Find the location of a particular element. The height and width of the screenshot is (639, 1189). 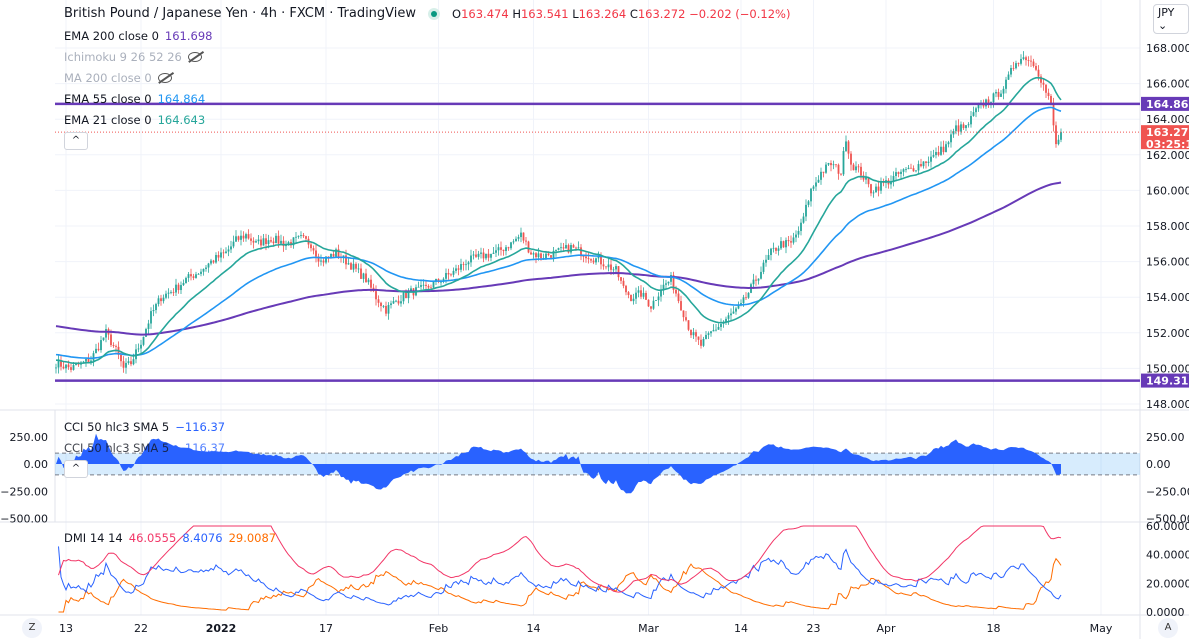

price-axis-label: 150.000 is located at coordinates (1167, 368).